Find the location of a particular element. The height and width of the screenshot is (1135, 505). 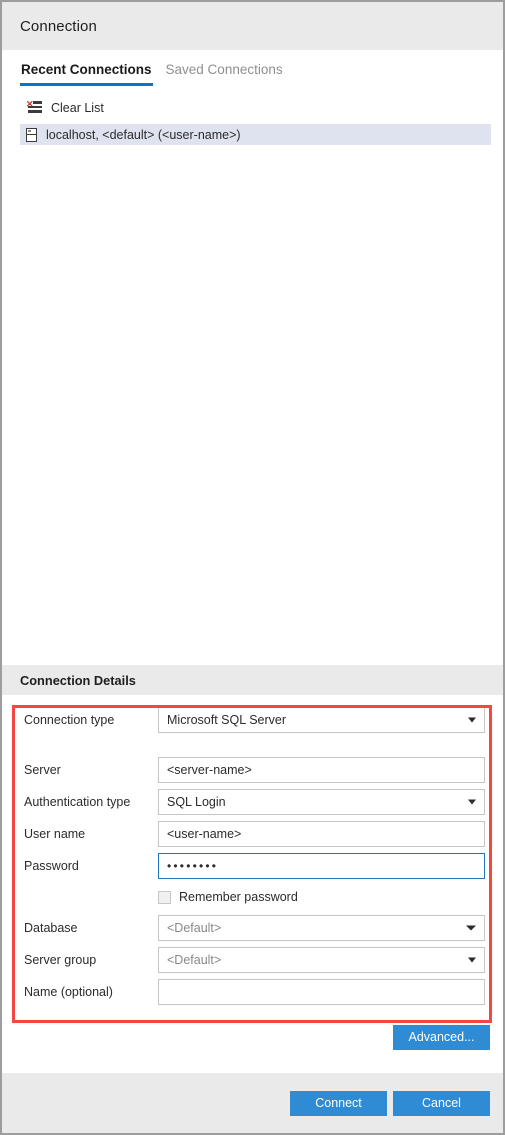

user-name-input: <user-name> is located at coordinates (321, 834).